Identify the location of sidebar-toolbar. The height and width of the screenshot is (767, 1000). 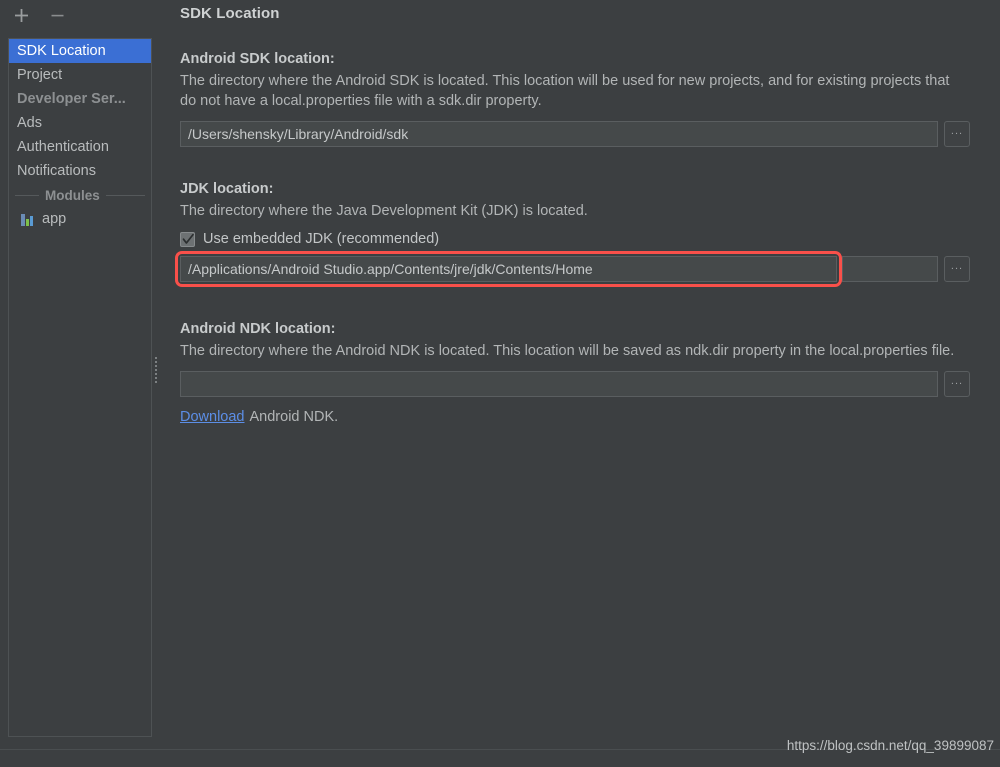
(79, 15).